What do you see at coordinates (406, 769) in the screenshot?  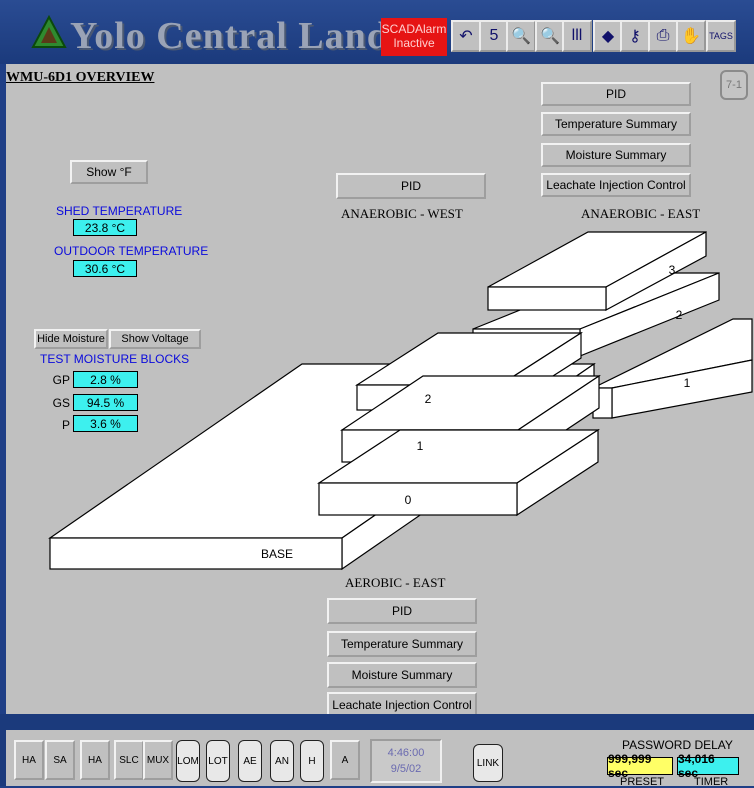 I see `clock-date: 9/5/02` at bounding box center [406, 769].